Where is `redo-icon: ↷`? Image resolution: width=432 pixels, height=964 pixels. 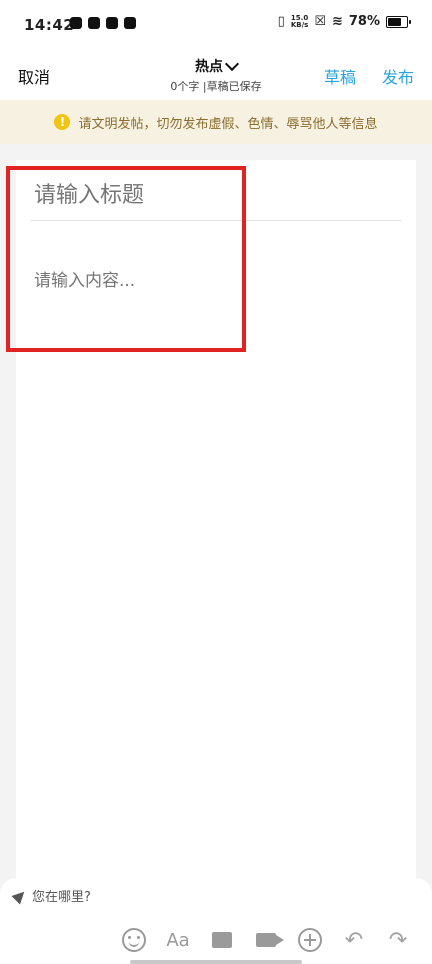 redo-icon: ↷ is located at coordinates (398, 940).